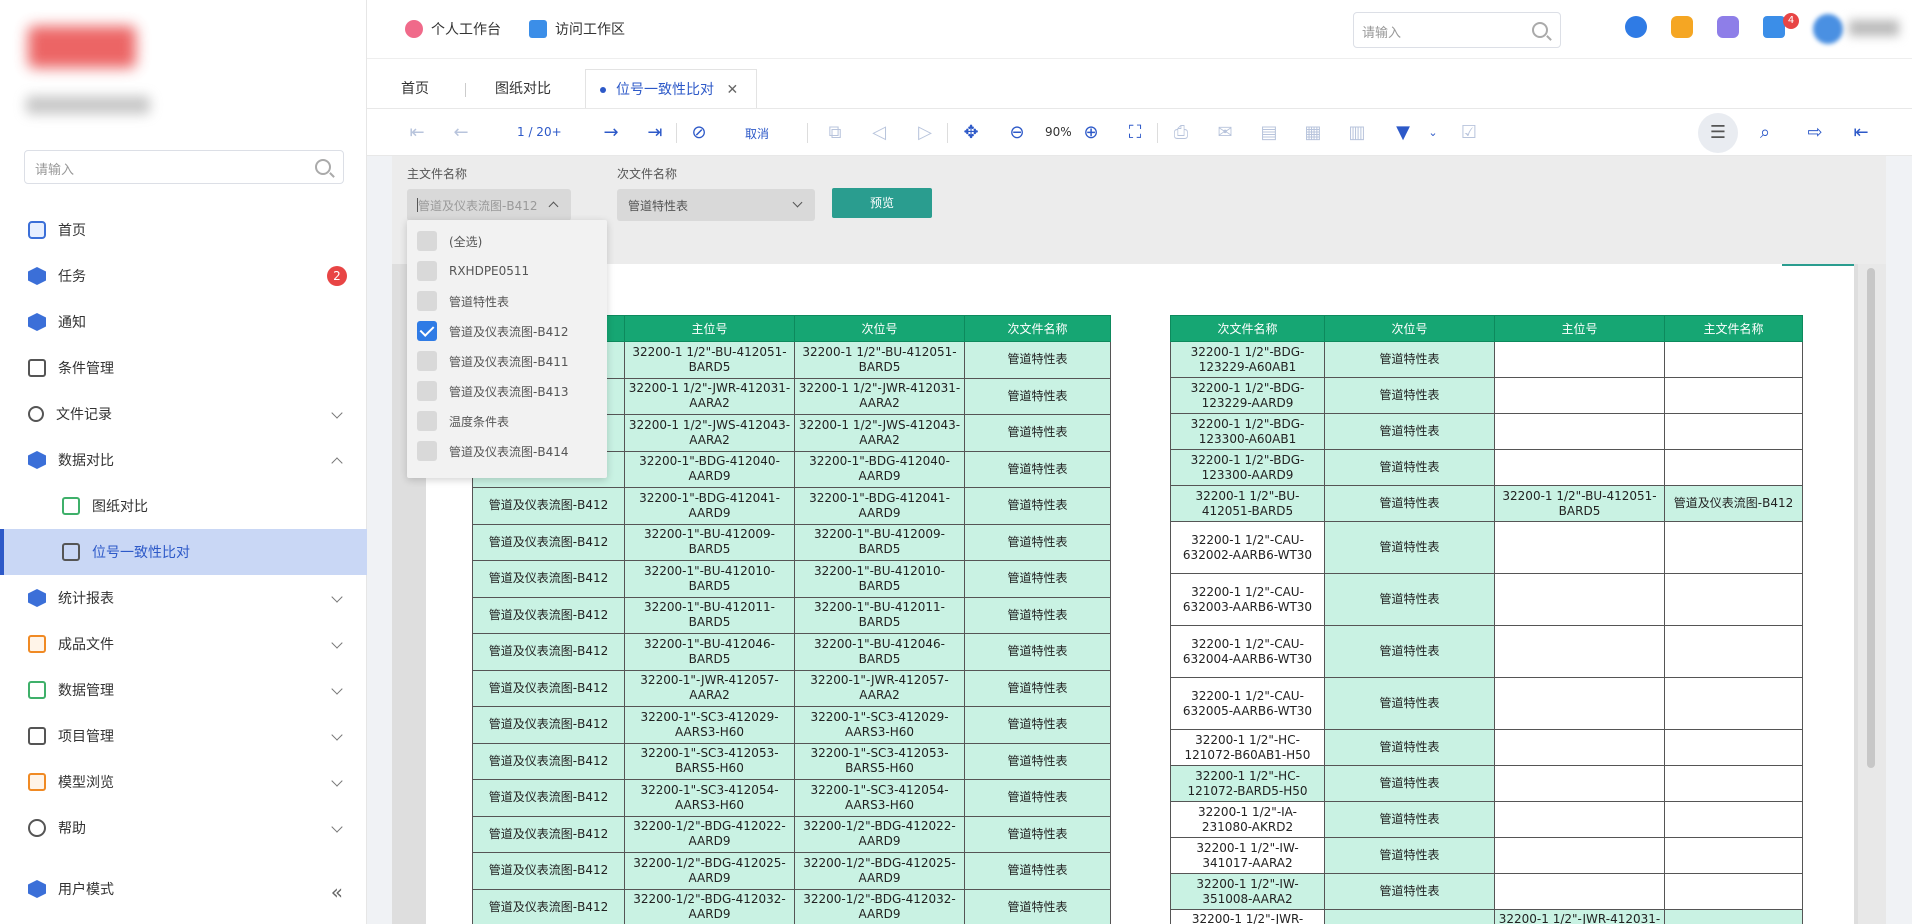 The image size is (1912, 924). I want to click on dropdown-option: 管道特性表, so click(463, 301).